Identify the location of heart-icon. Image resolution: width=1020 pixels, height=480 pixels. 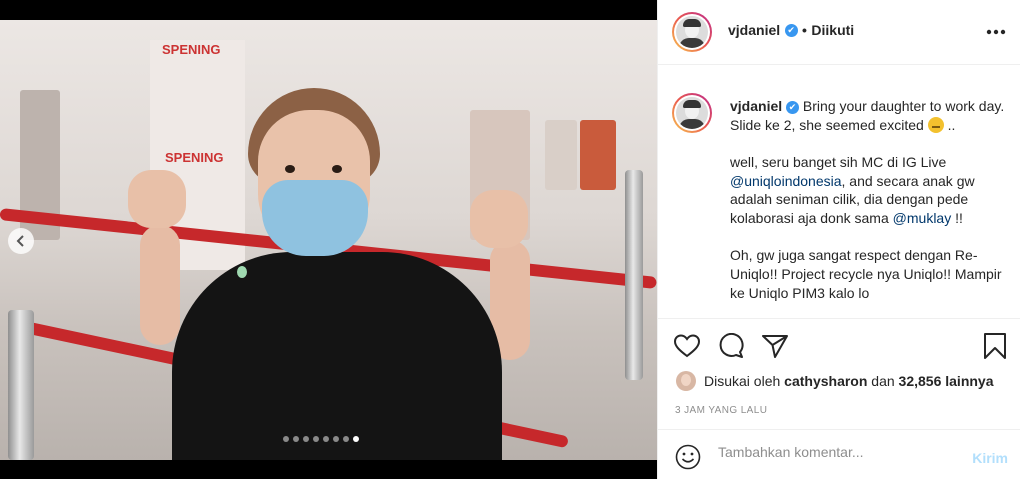
(687, 346).